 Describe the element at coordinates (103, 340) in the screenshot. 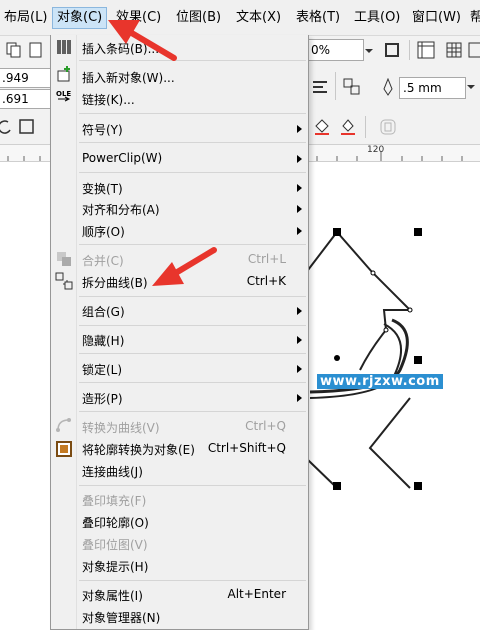

I see `menu-item-hide: 隐藏(H)` at that location.